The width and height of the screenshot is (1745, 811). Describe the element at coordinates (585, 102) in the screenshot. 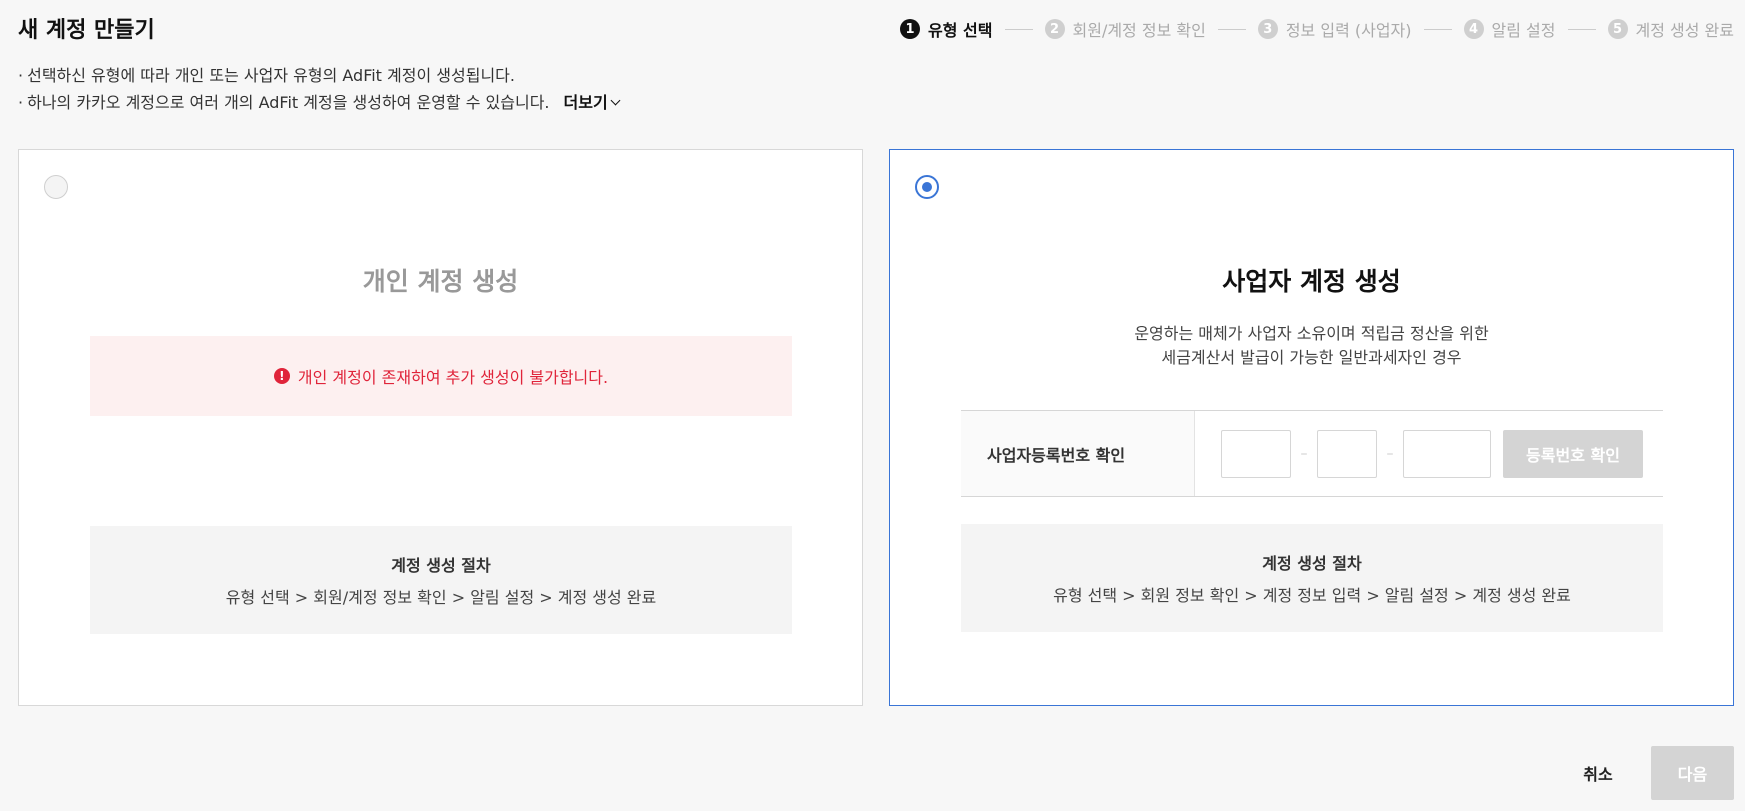

I see `more-label: 더보기` at that location.